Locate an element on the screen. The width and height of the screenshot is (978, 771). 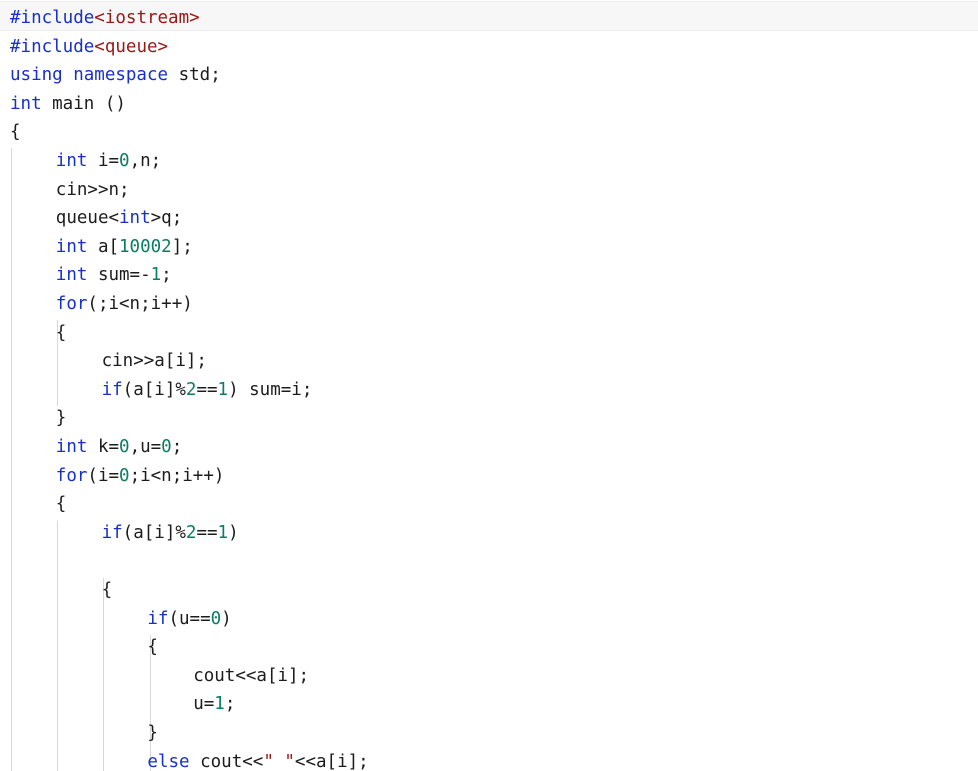
code-line: if(a[i]%2==1) is located at coordinates (489, 533).